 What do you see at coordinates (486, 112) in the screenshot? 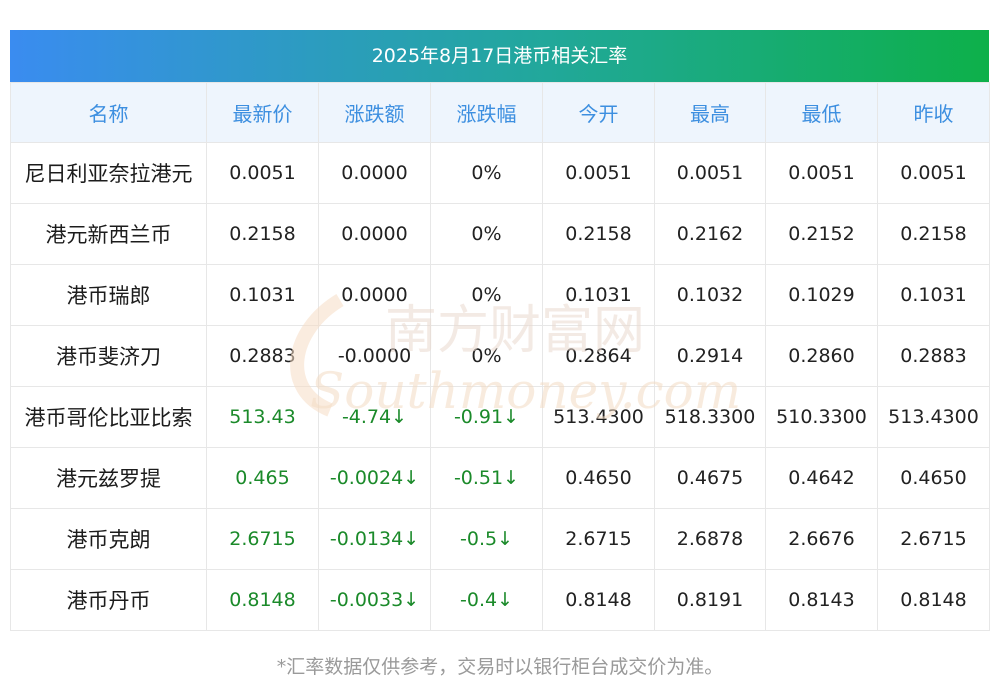
I see `col-change-pct: 涨跌幅` at bounding box center [486, 112].